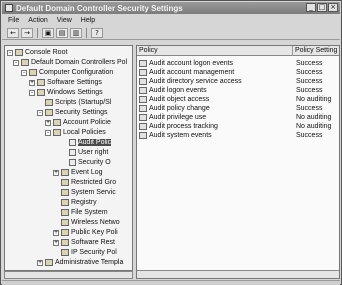 The image size is (342, 285). What do you see at coordinates (76, 32) in the screenshot?
I see `export-list-icon: ▥` at bounding box center [76, 32].